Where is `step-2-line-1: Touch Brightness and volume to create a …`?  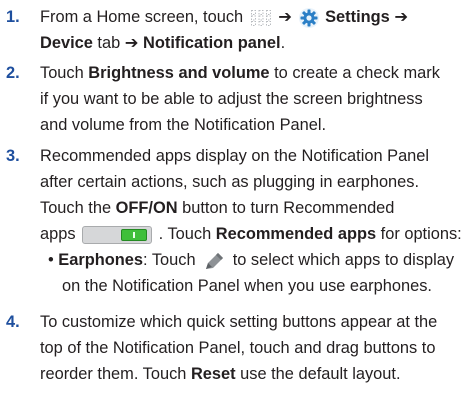 step-2-line-1: Touch Brightness and volume to create a … is located at coordinates (257, 73).